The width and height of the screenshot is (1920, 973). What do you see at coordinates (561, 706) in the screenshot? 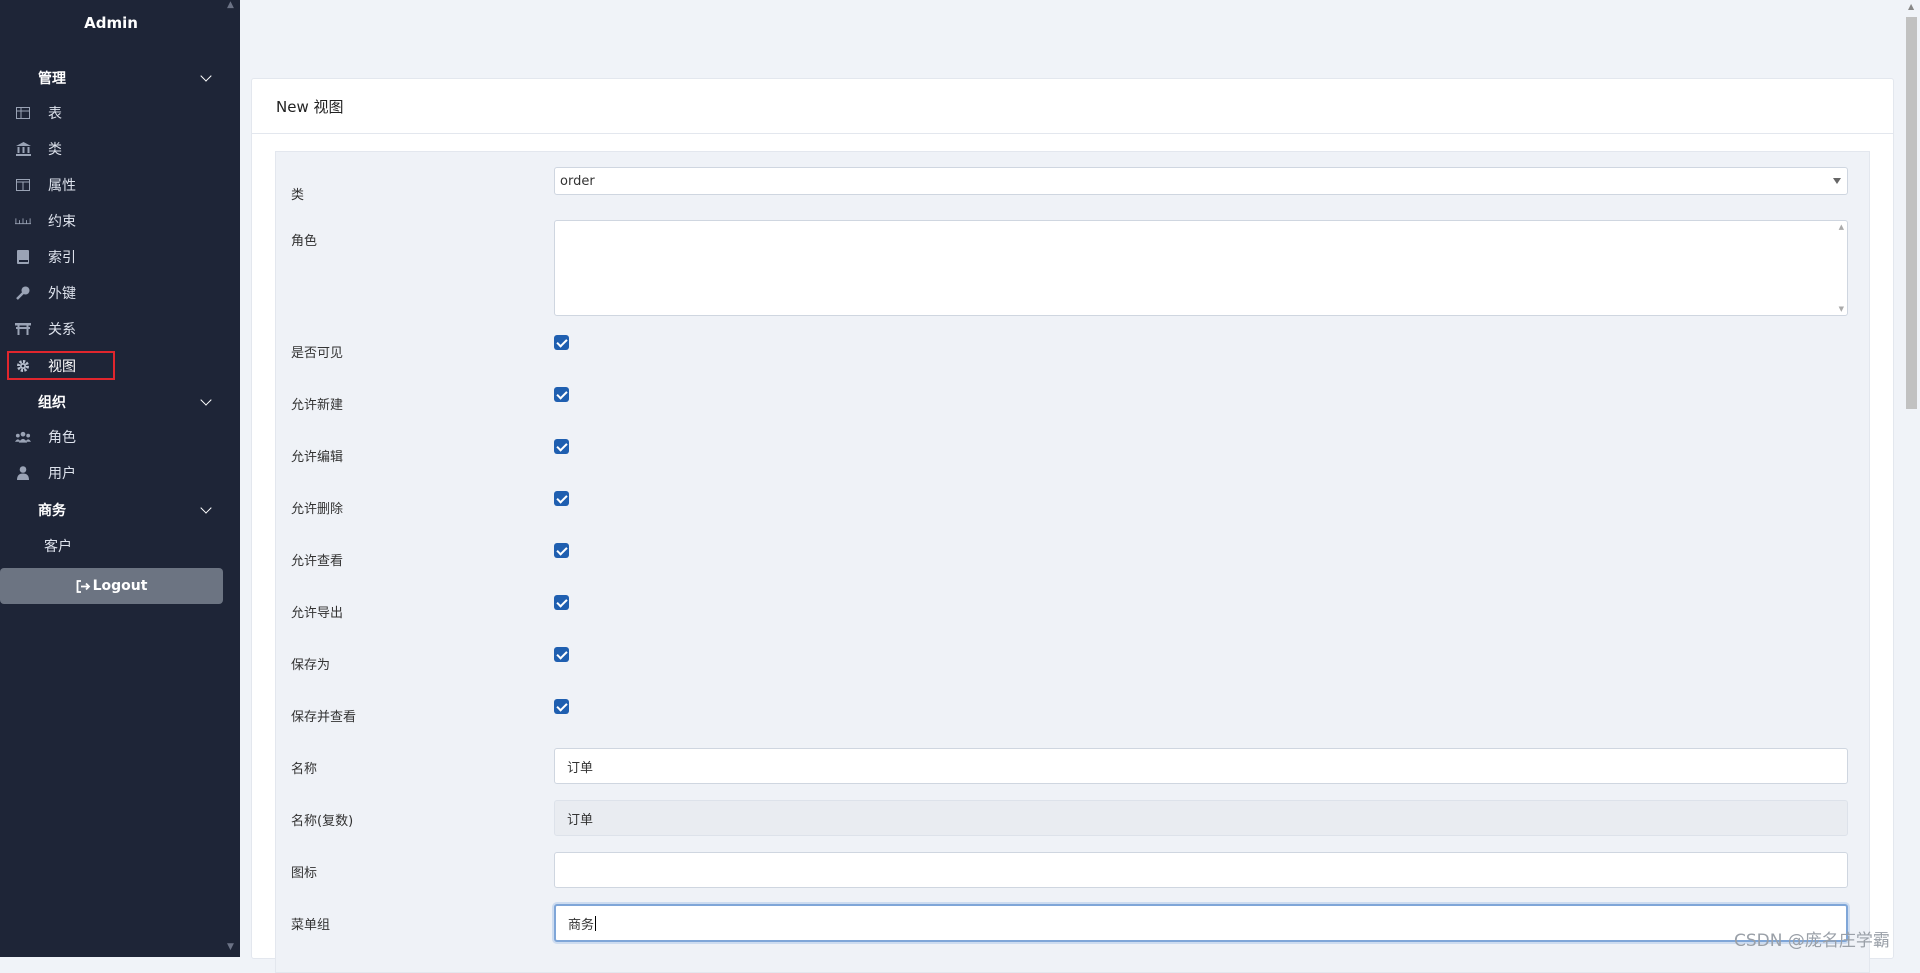
I see `save-and-view-checkbox` at bounding box center [561, 706].